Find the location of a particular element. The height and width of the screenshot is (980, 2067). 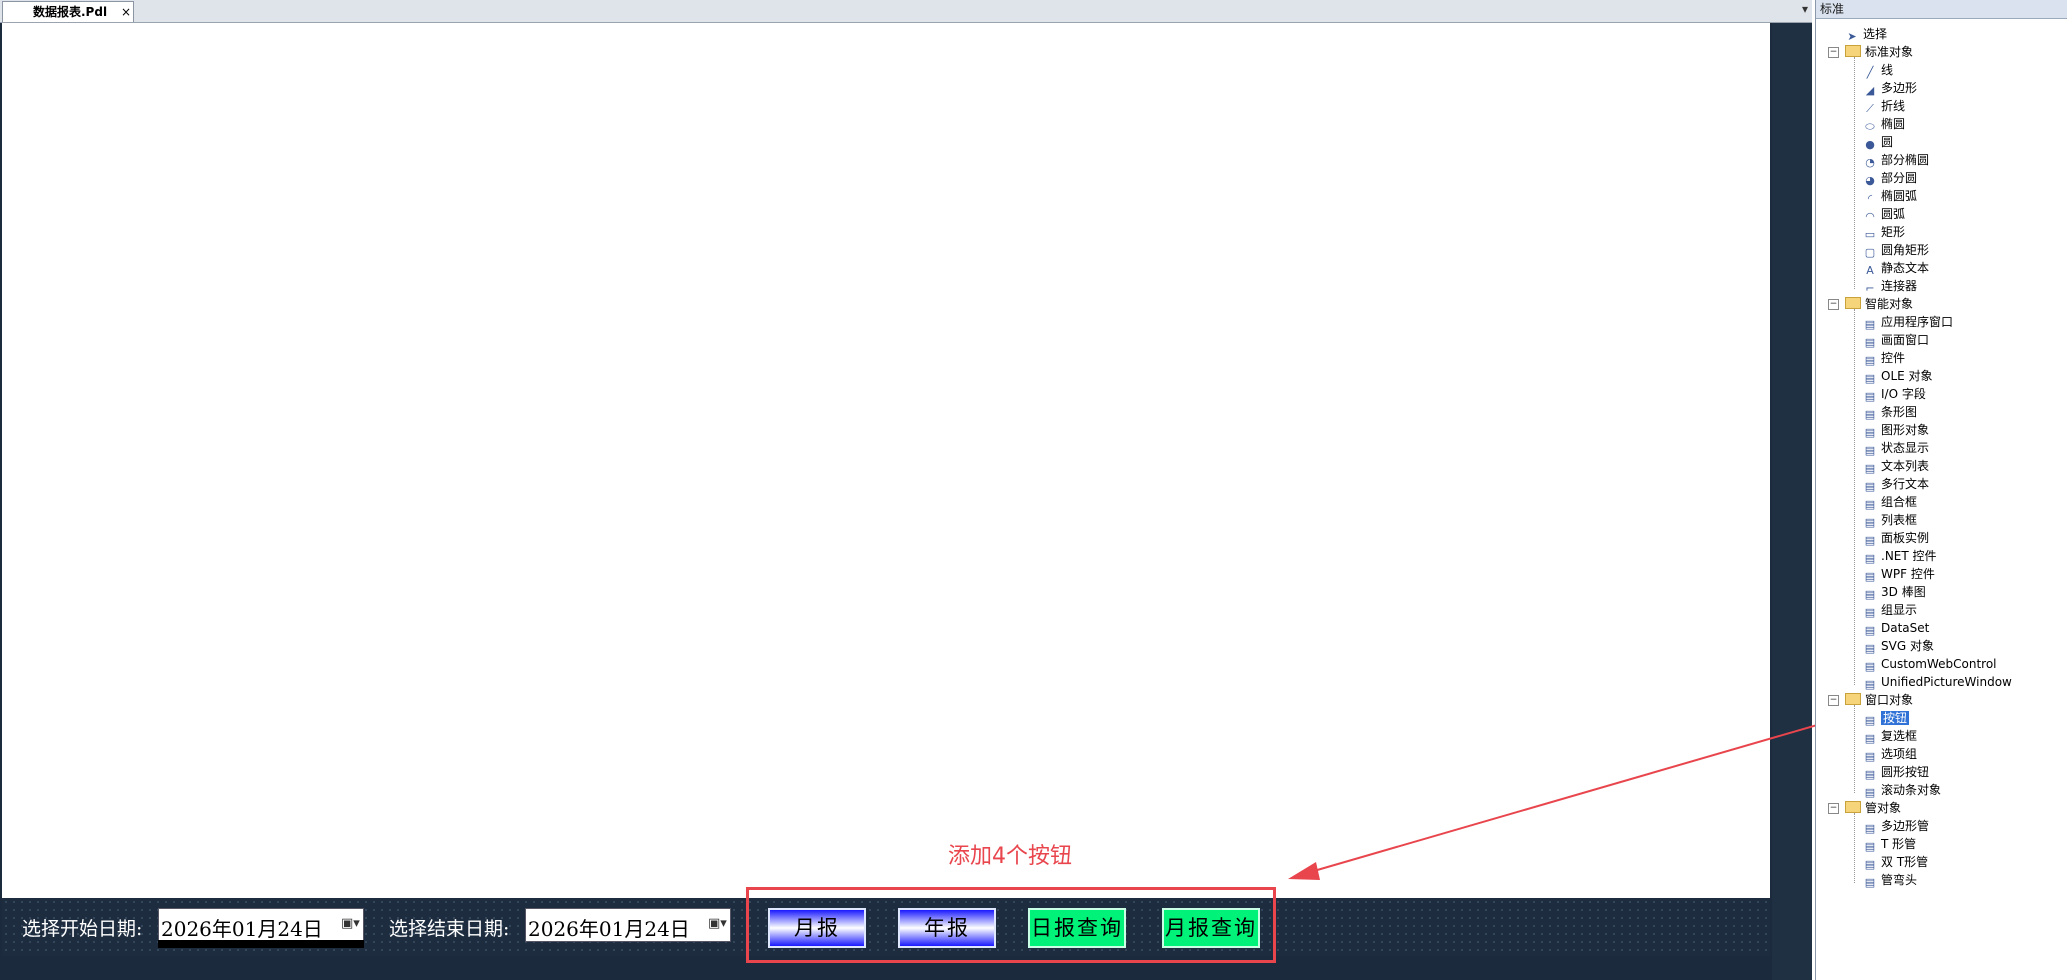

tree-item-0-7: ◜ 椭圆弧 is located at coordinates (1890, 196).